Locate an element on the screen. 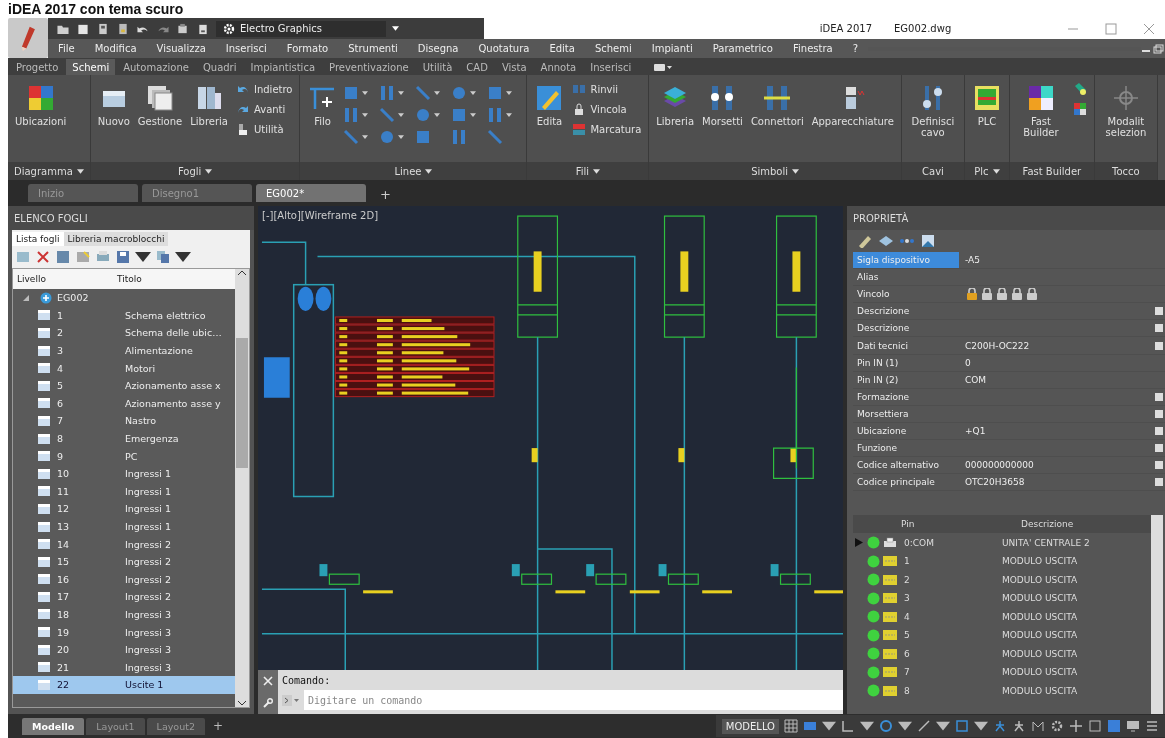 This screenshot has width=1165, height=738. viewport-label: [-][Alto][Wireframe 2D] is located at coordinates (320, 215).